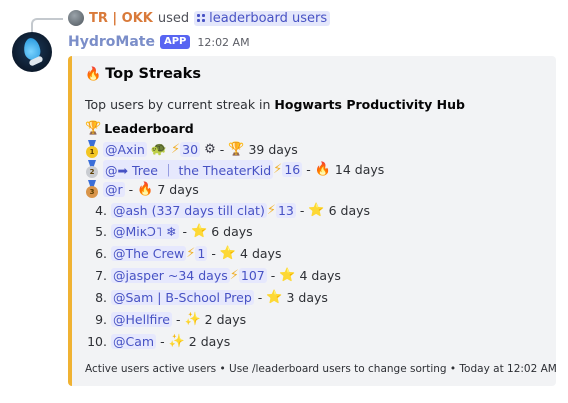 The height and width of the screenshot is (403, 568). Describe the element at coordinates (157, 341) in the screenshot. I see `leaderboard-row: 10. @Cam - ✨ 2 days` at that location.